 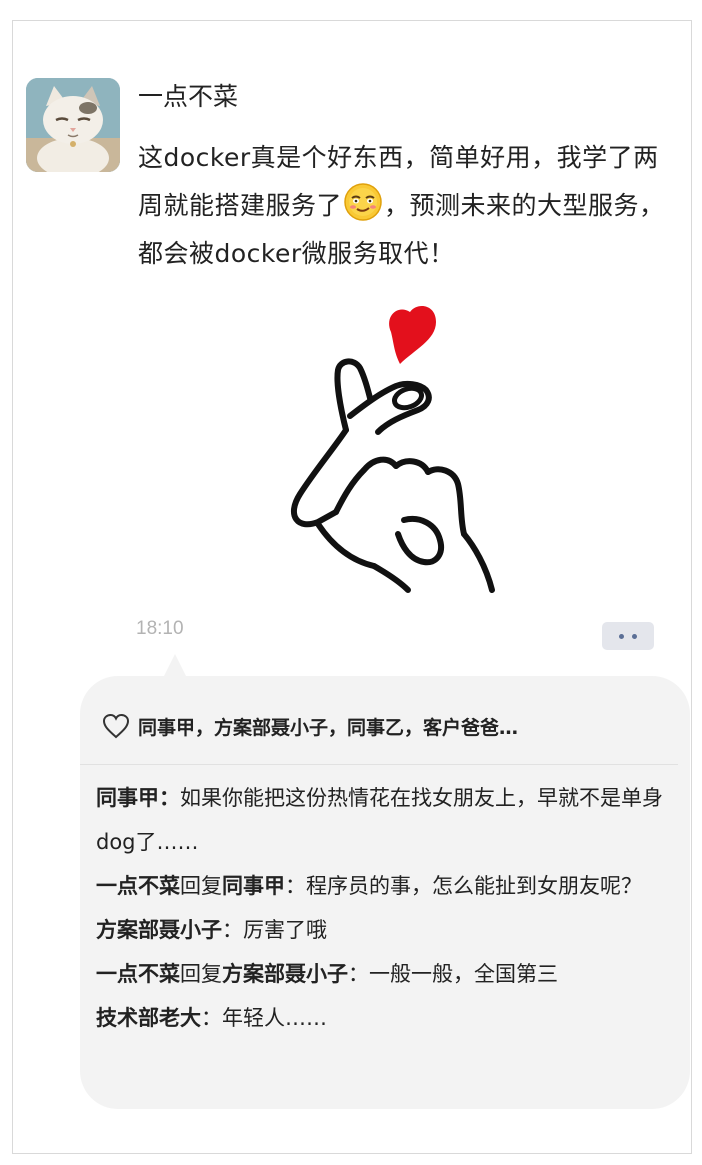 What do you see at coordinates (363, 202) in the screenshot?
I see `smirk-emoji-icon` at bounding box center [363, 202].